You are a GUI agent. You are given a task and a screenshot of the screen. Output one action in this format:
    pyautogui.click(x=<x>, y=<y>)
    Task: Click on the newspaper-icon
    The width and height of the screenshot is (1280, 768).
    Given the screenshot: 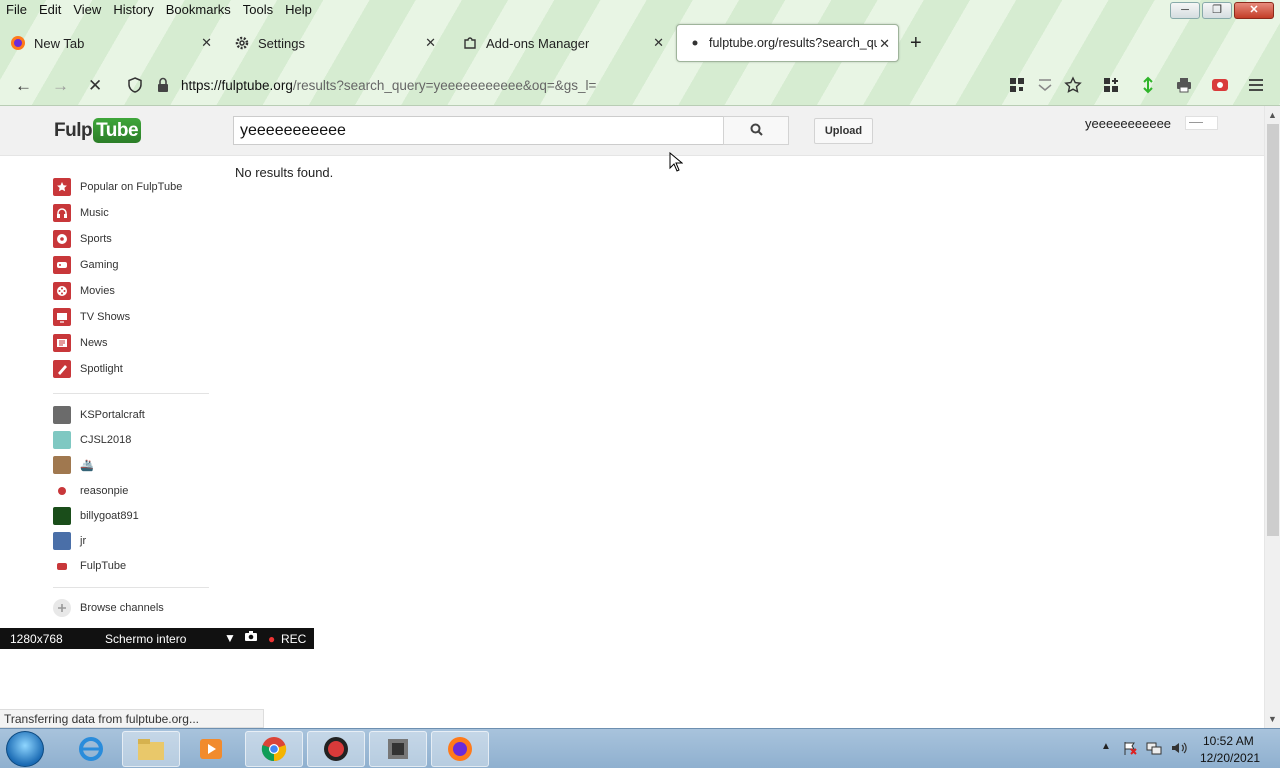 What is the action you would take?
    pyautogui.click(x=62, y=343)
    